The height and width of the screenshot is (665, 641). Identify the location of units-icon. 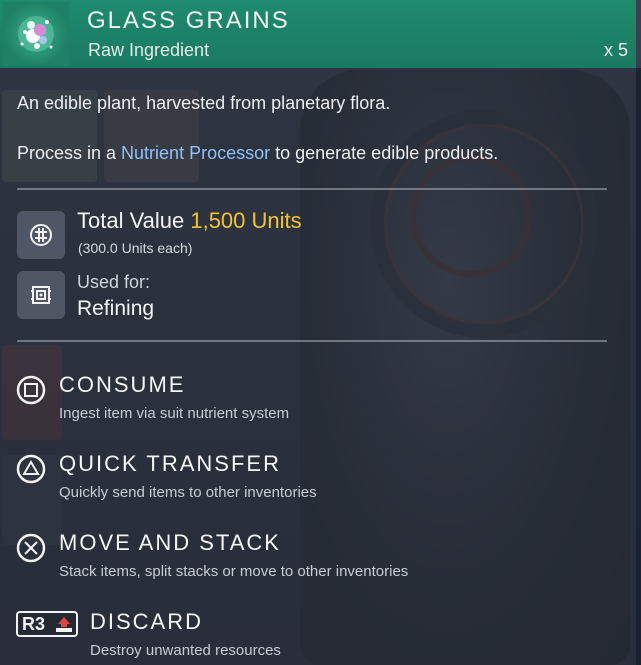
(41, 235).